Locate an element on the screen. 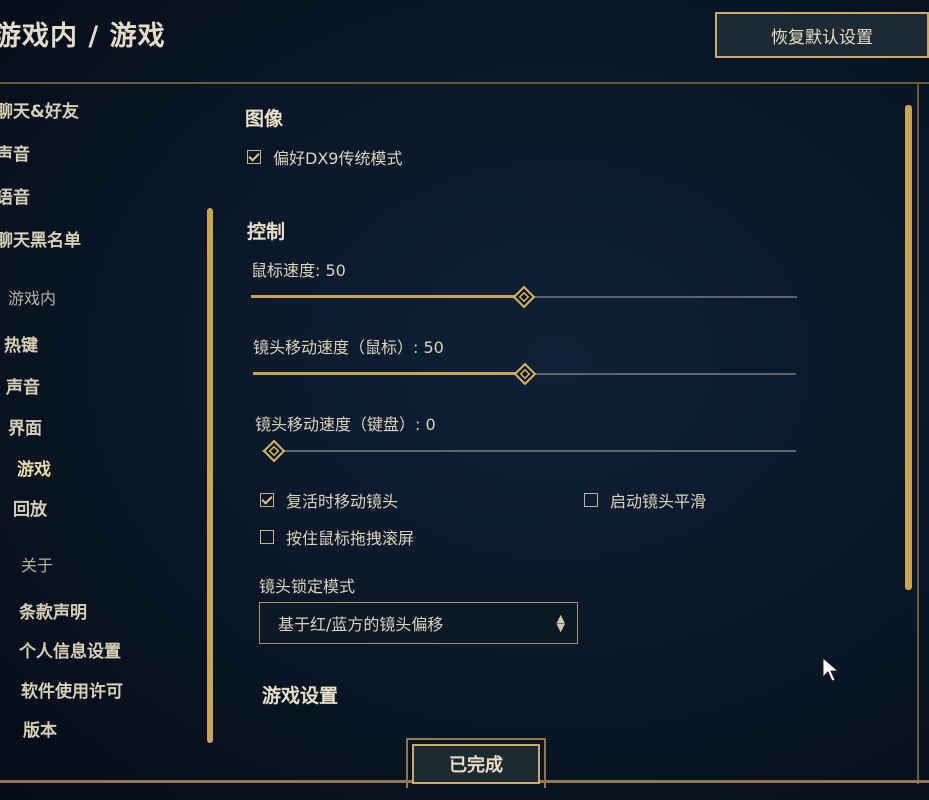  done-button: 已完成 is located at coordinates (476, 764).